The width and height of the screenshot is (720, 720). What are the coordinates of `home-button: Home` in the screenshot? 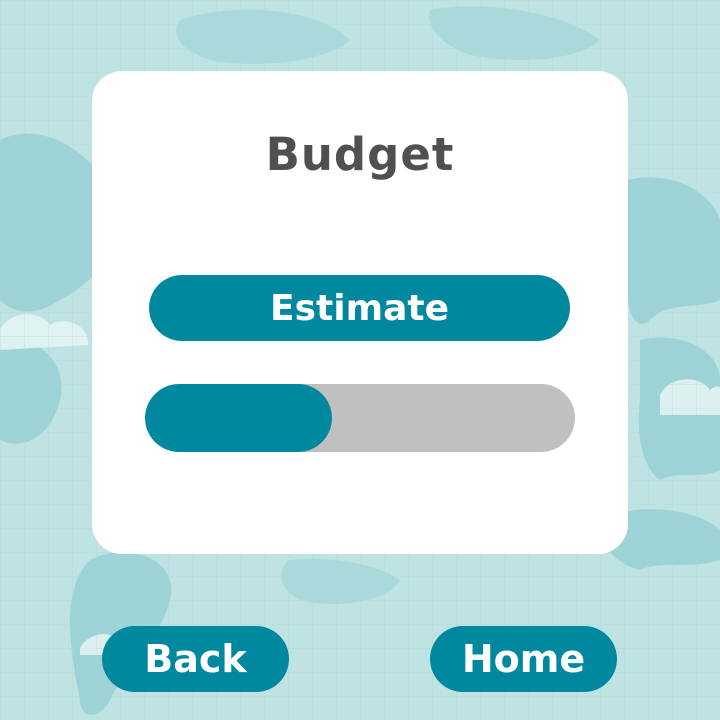 It's located at (523, 659).